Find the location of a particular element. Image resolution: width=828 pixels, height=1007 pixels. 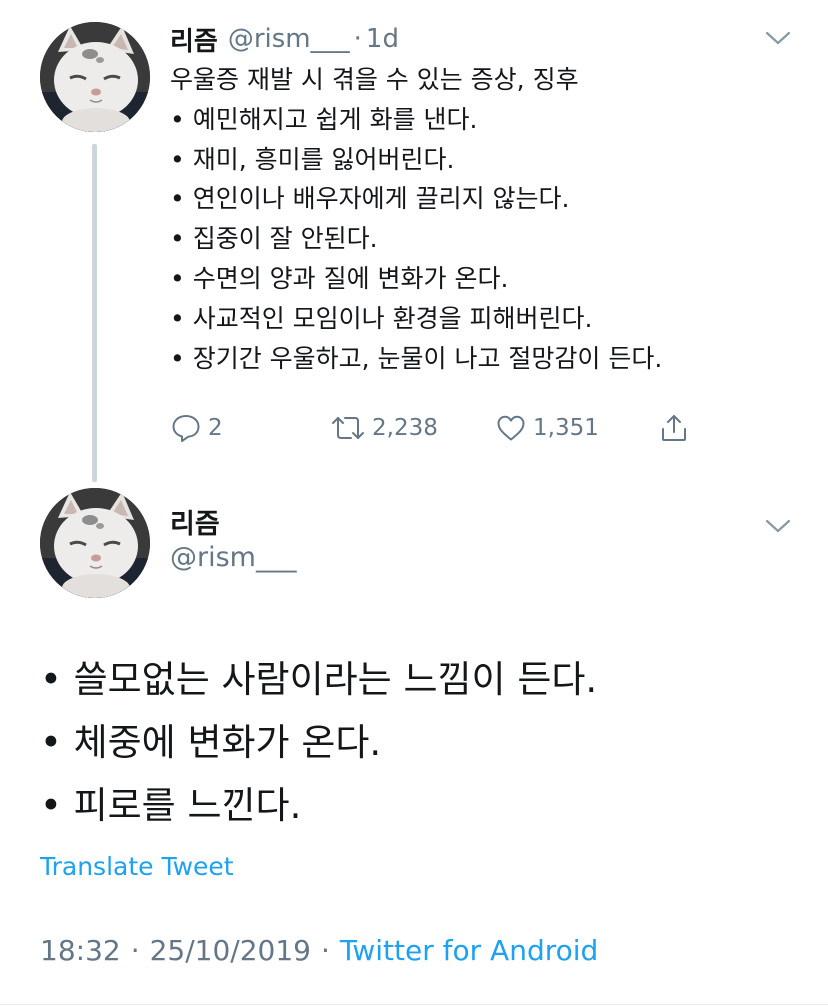

reply-count: 2 is located at coordinates (215, 428).